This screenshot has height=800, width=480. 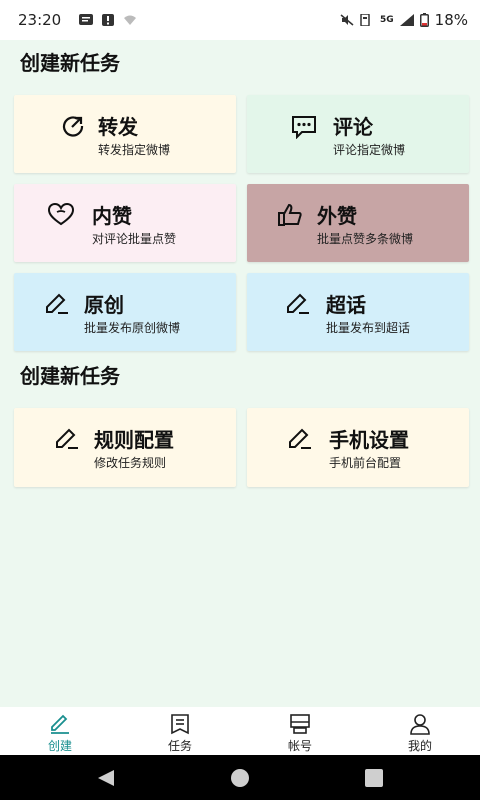 I want to click on mute-icon, so click(x=347, y=20).